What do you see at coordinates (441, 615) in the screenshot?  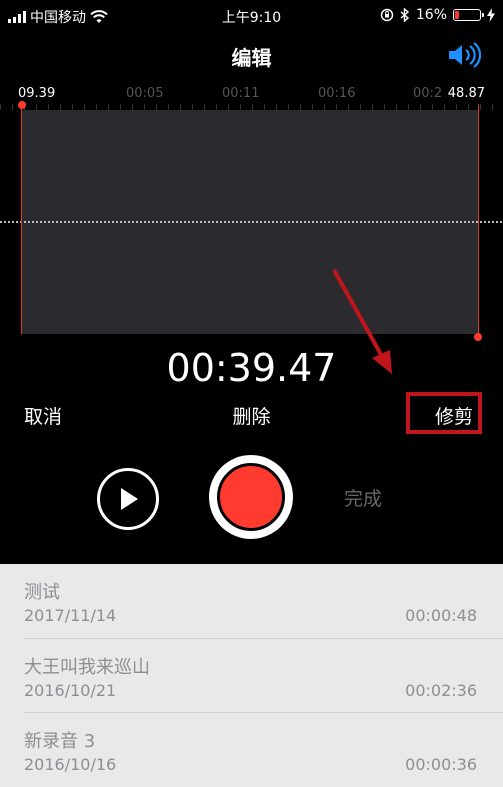 I see `recording-length: 00:00:48` at bounding box center [441, 615].